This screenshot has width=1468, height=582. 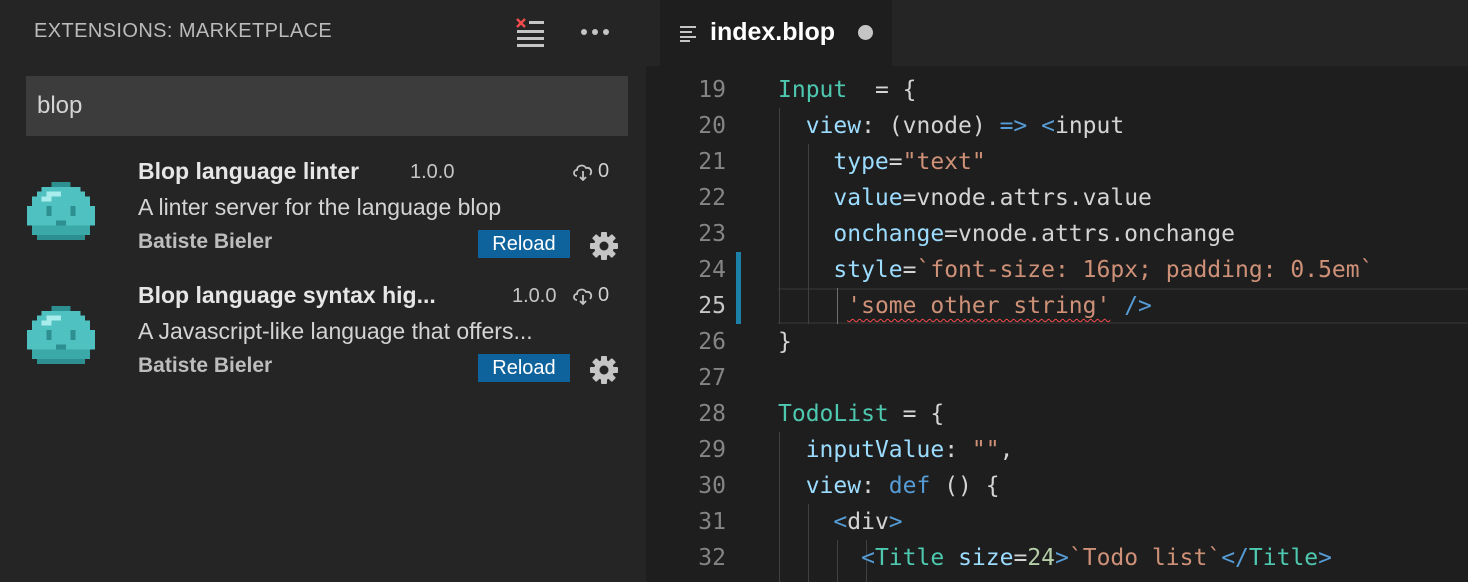 I want to click on code-line: 25 'some other string' />, so click(x=1057, y=306).